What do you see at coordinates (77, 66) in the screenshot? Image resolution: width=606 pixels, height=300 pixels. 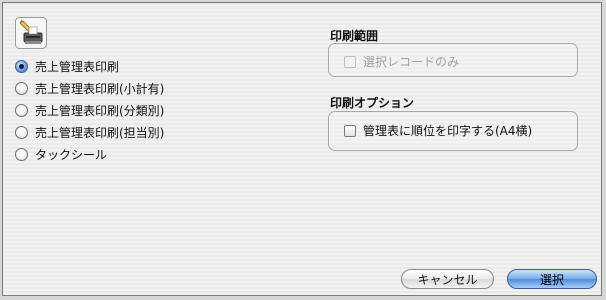 I see `radio-label: 売上管理表印刷` at bounding box center [77, 66].